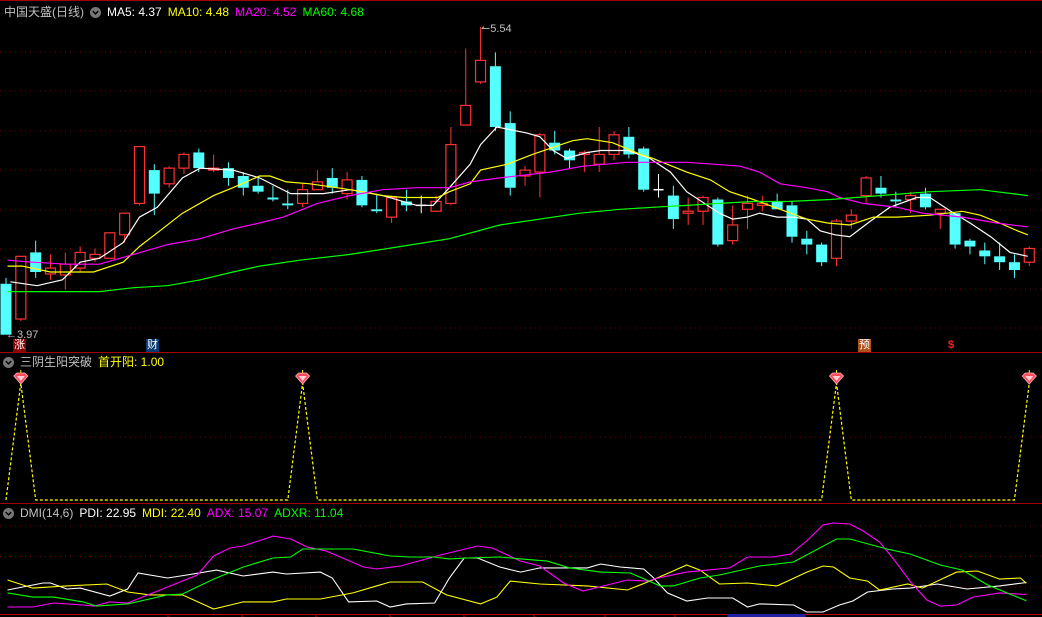 The width and height of the screenshot is (1042, 617). I want to click on stock-title: 中国天盛(日线), so click(44, 12).